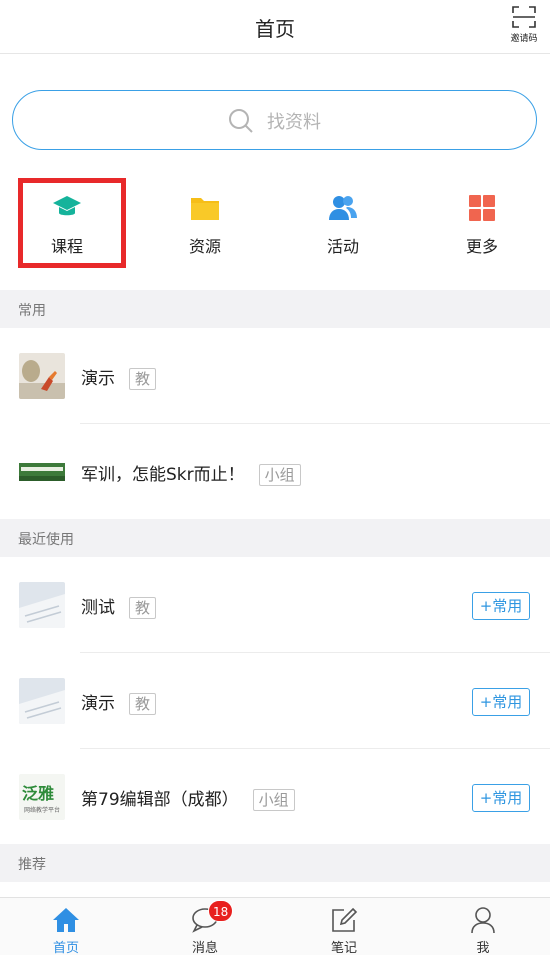 Image resolution: width=550 pixels, height=955 pixels. Describe the element at coordinates (32, 865) in the screenshot. I see `section-recommend-title: 推荐` at that location.